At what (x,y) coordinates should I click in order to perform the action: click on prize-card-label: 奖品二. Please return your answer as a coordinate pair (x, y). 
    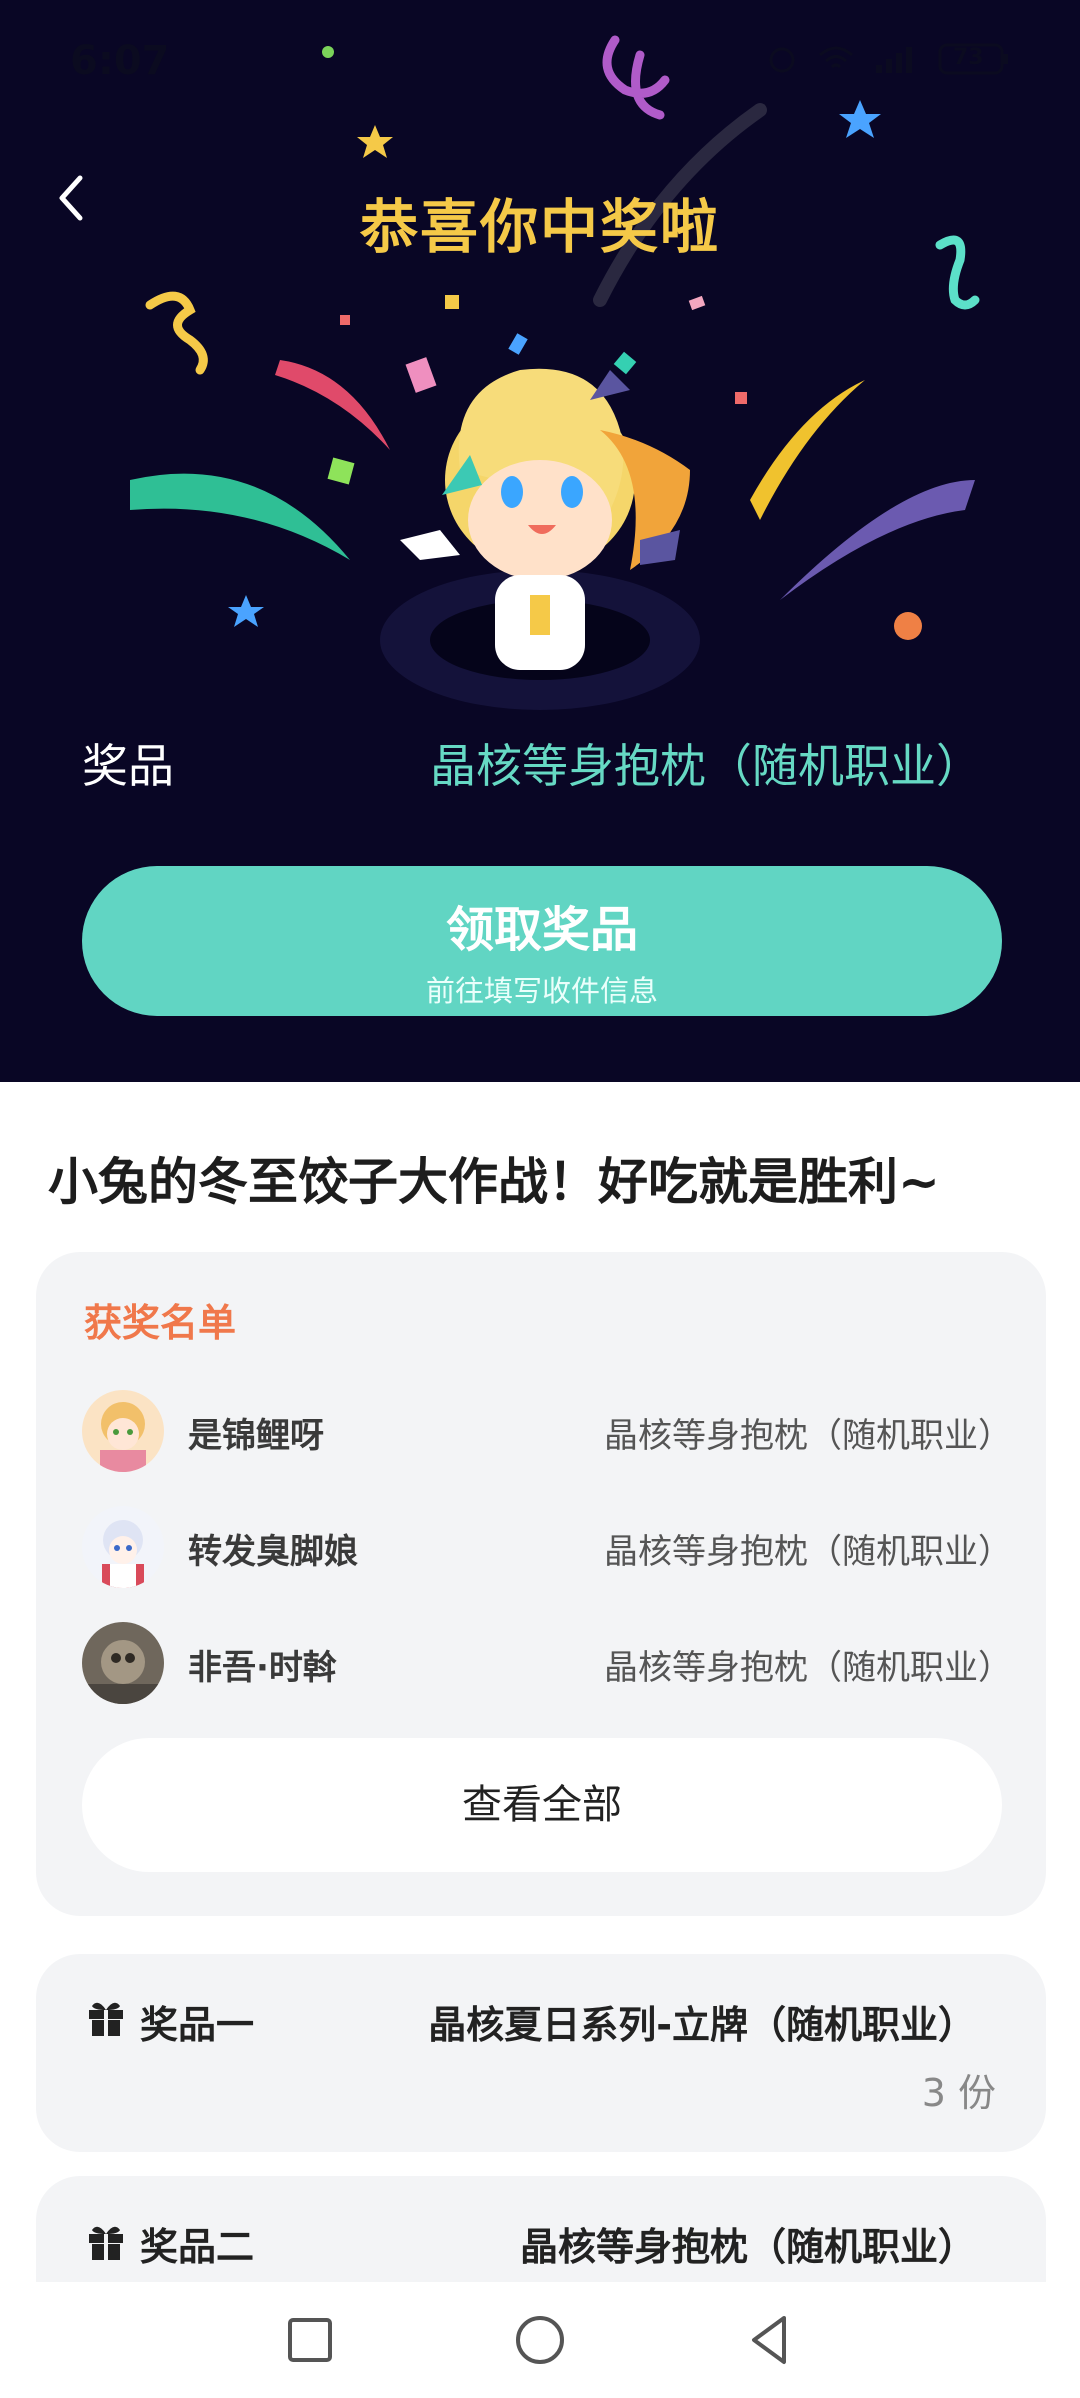
    Looking at the image, I should click on (197, 2247).